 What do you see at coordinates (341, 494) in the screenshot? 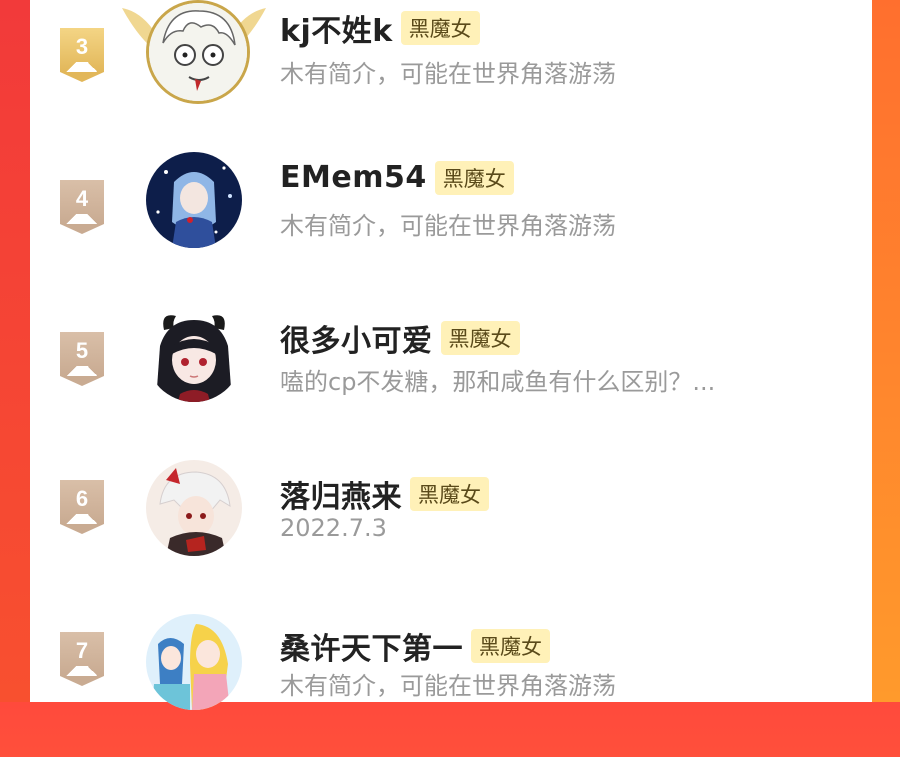
I see `username: 落归燕来` at bounding box center [341, 494].